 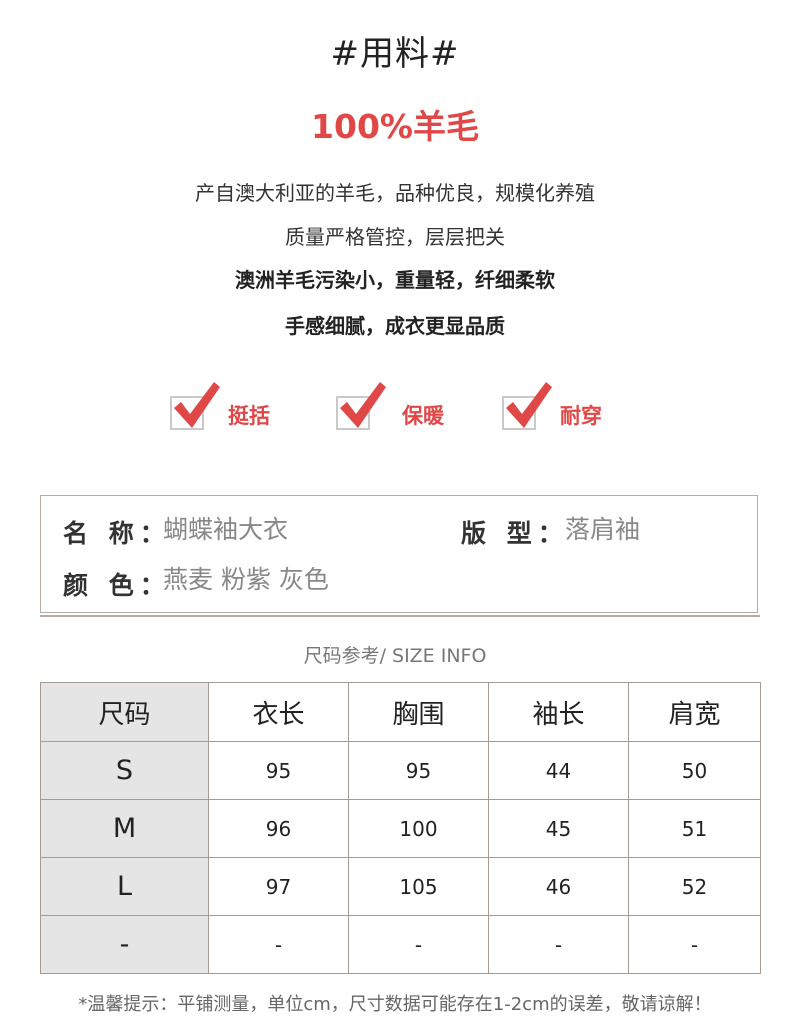 What do you see at coordinates (395, 326) in the screenshot?
I see `description-line: 手感细腻，成衣更显品质` at bounding box center [395, 326].